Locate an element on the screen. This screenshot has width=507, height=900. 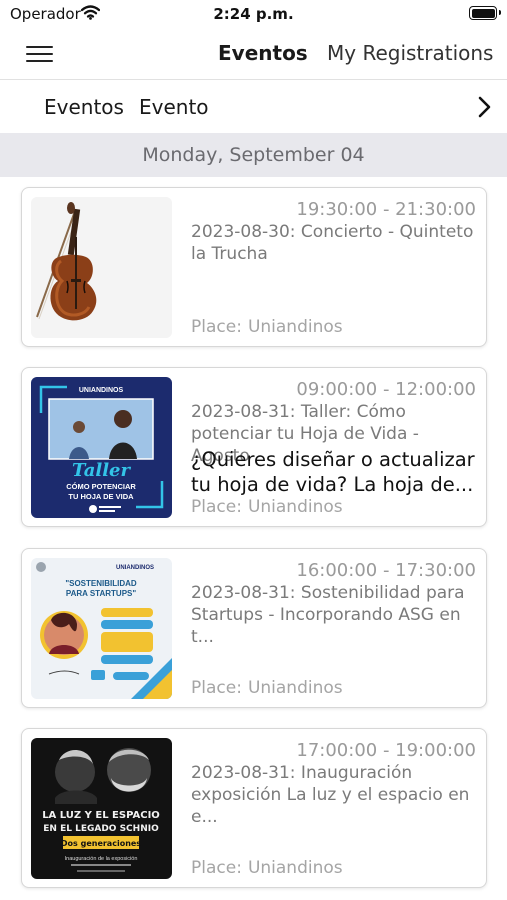
event-title-line: 2023-08-31: Inauguración is located at coordinates (302, 773).